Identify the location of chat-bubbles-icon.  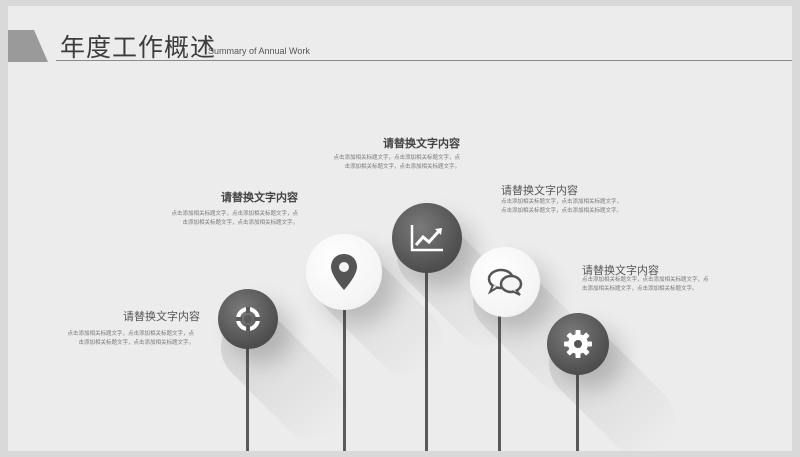
(505, 282).